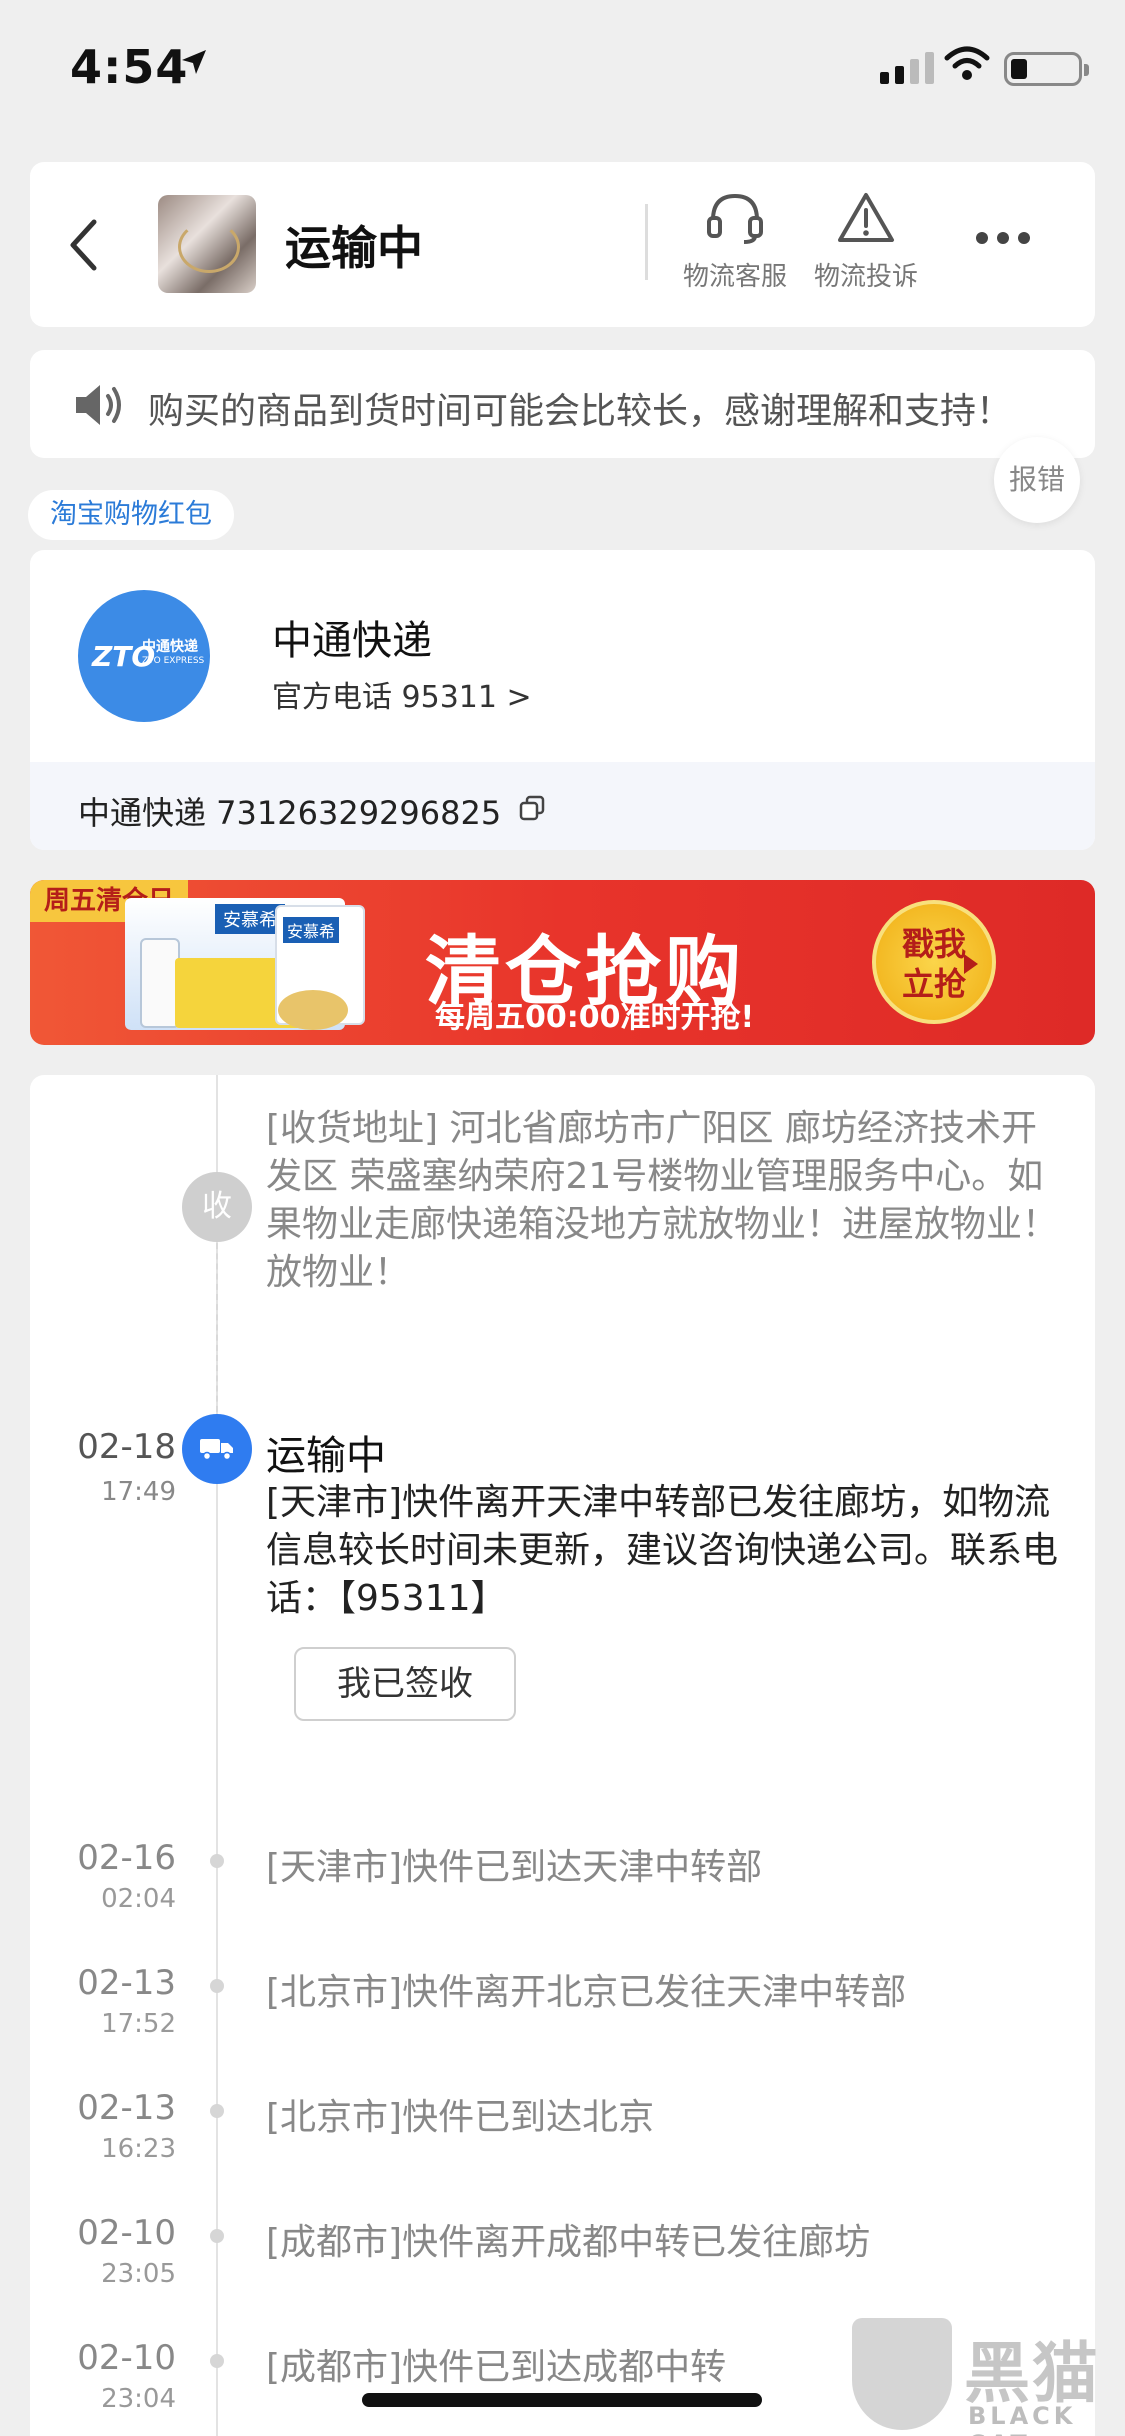 This screenshot has width=1125, height=2436. I want to click on product-thumbnail, so click(207, 244).